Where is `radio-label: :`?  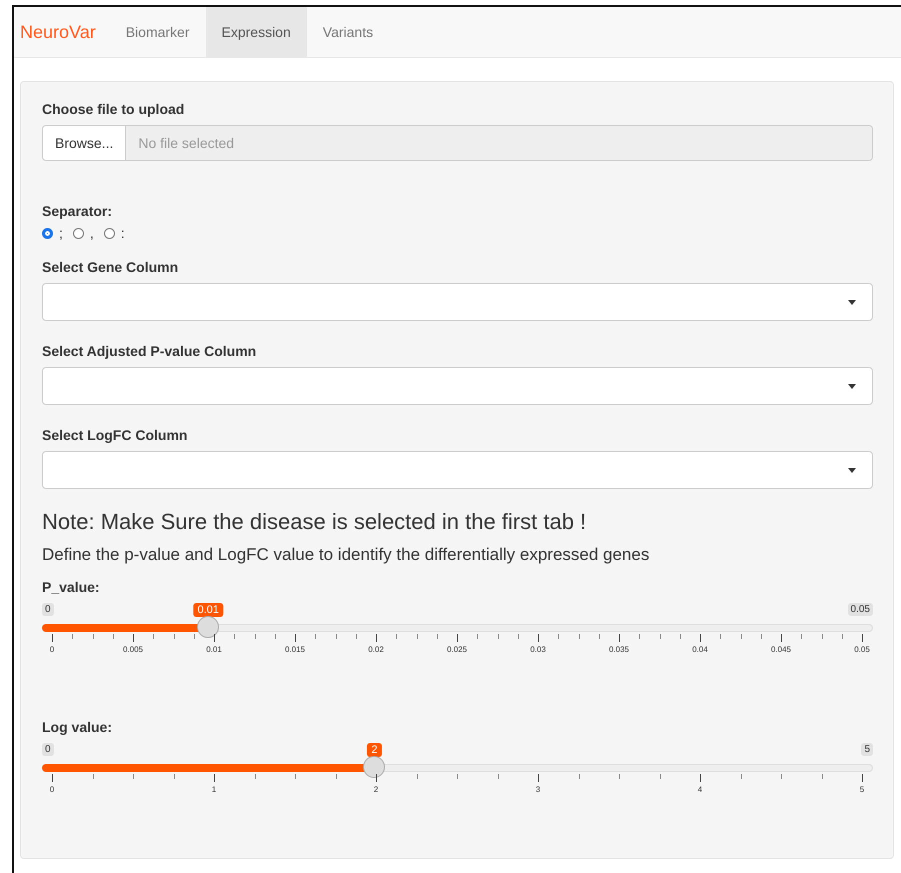 radio-label: : is located at coordinates (122, 233).